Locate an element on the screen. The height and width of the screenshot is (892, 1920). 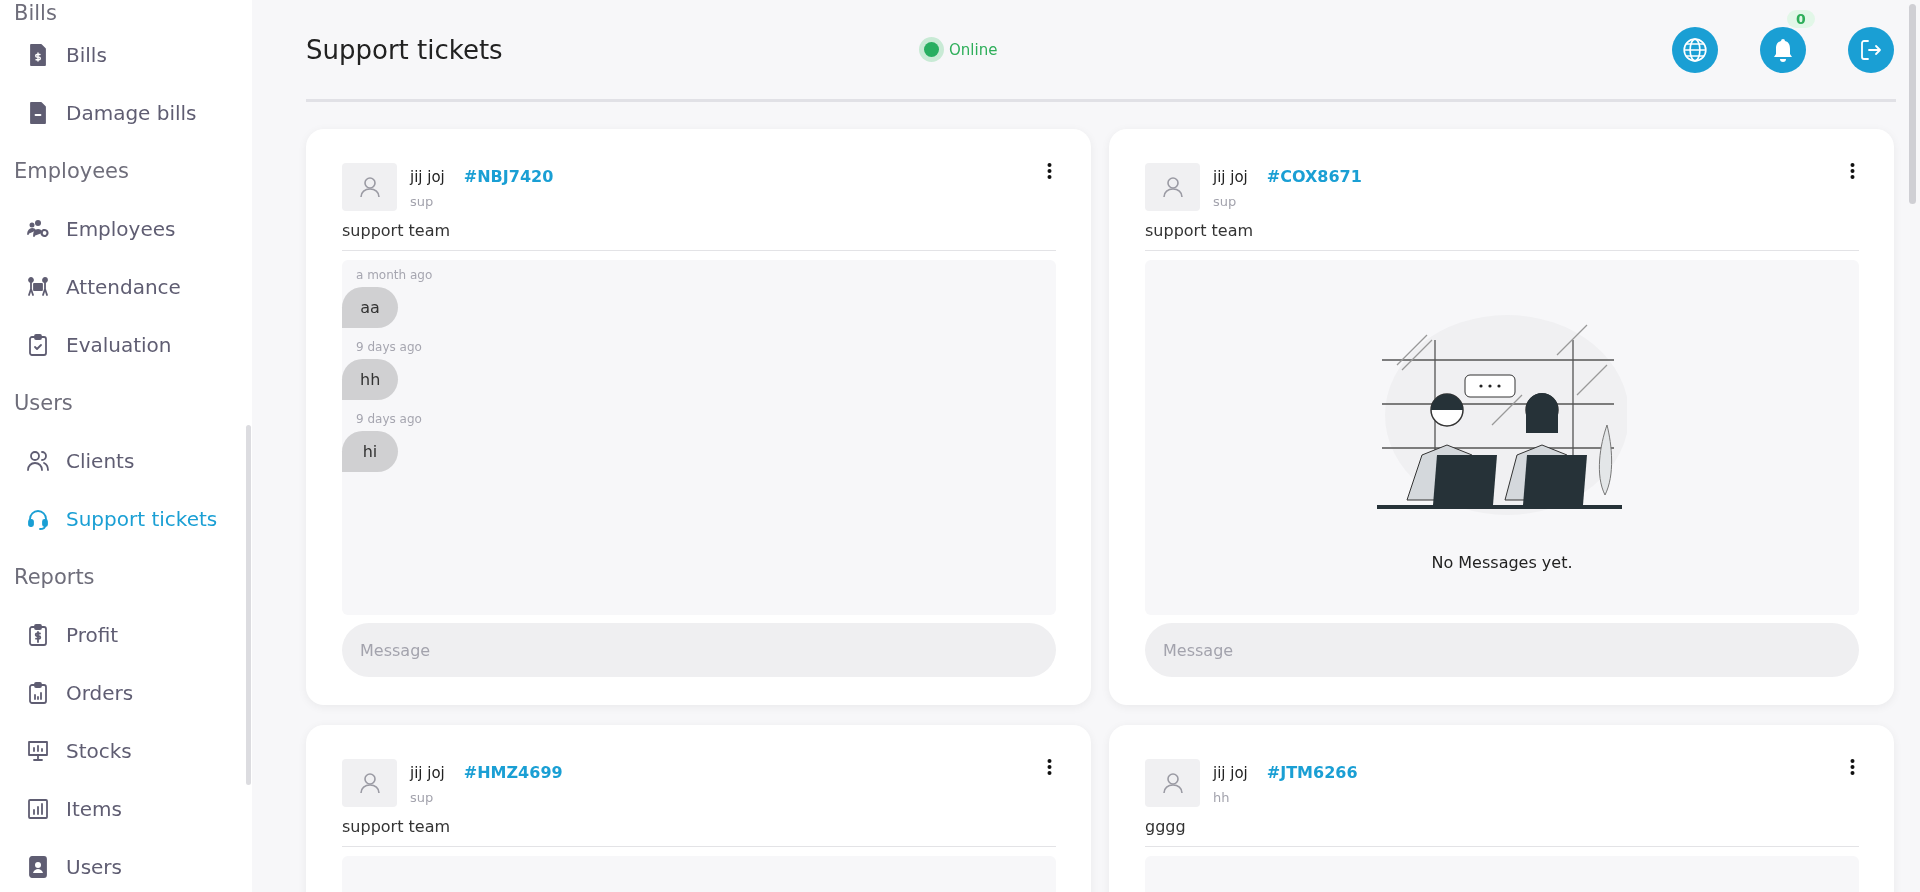
bell-icon is located at coordinates (1783, 49).